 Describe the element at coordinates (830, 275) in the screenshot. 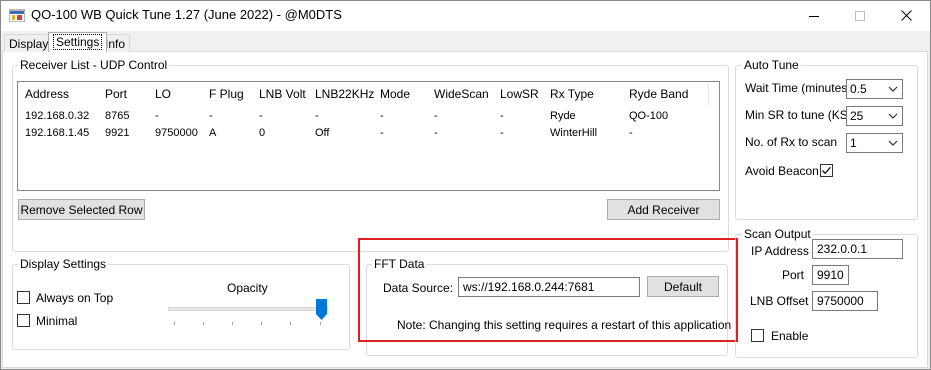

I see `port-input: 9910` at that location.